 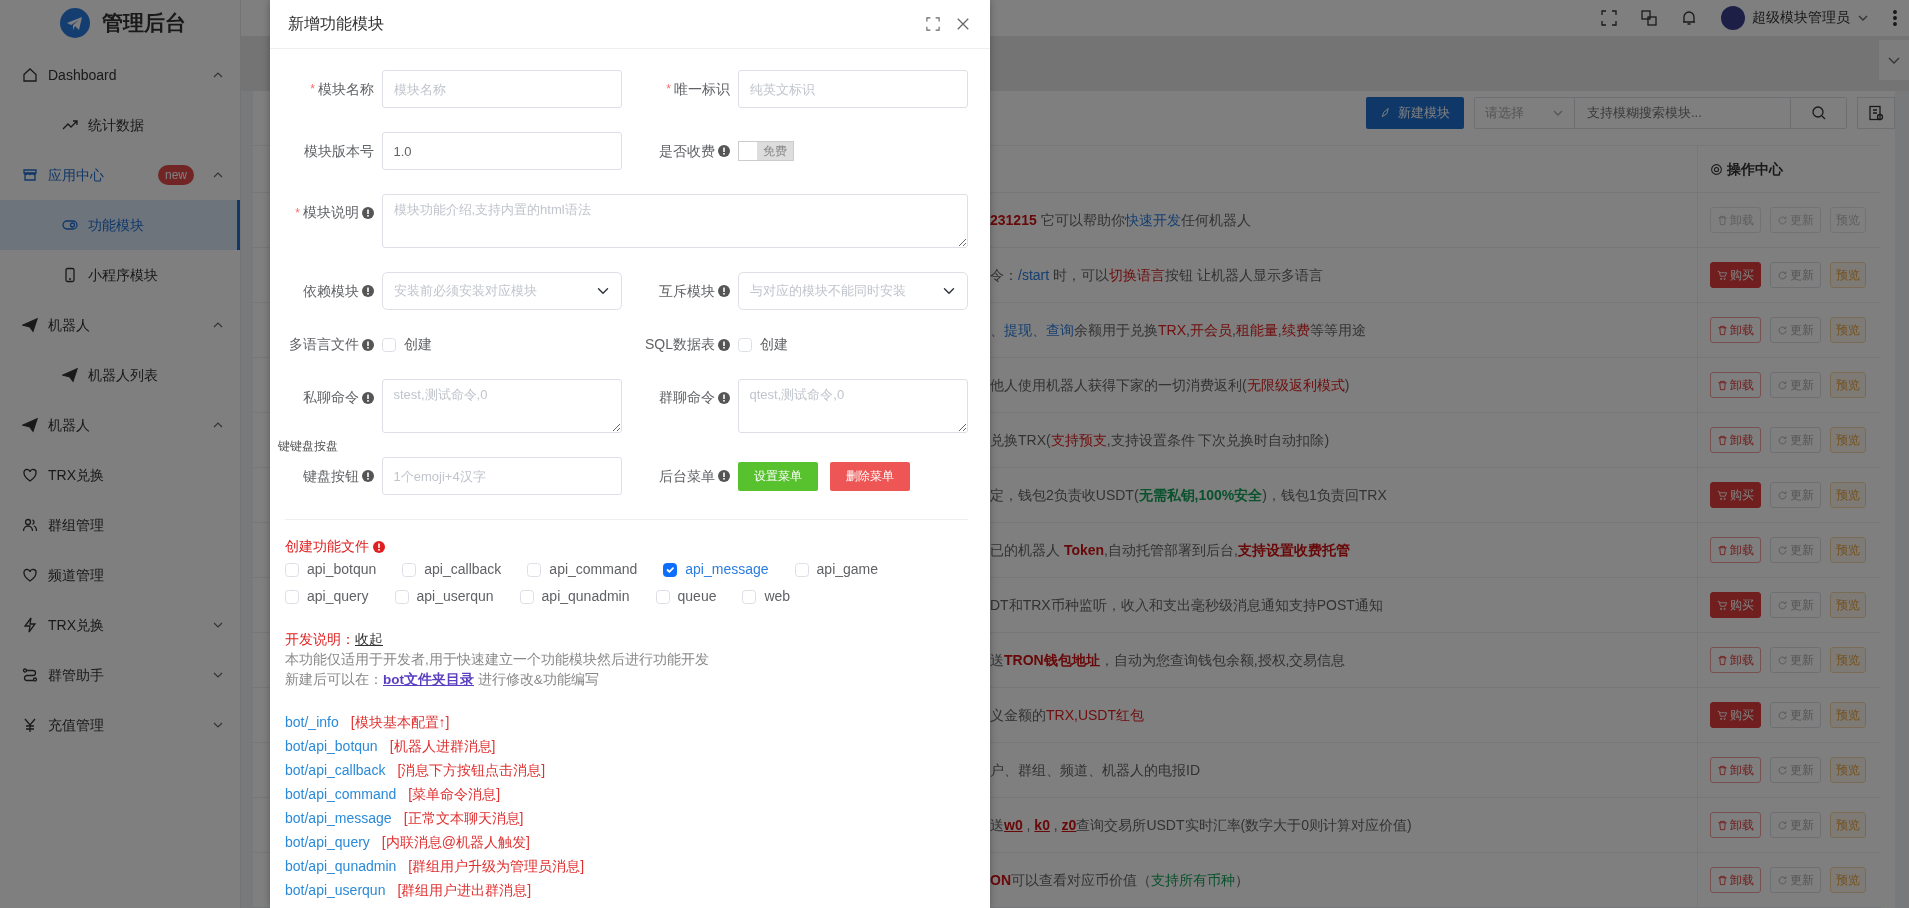 What do you see at coordinates (1120, 220) in the screenshot?
I see `description-text: 231215 它可以帮助你快速开发任何机器人` at bounding box center [1120, 220].